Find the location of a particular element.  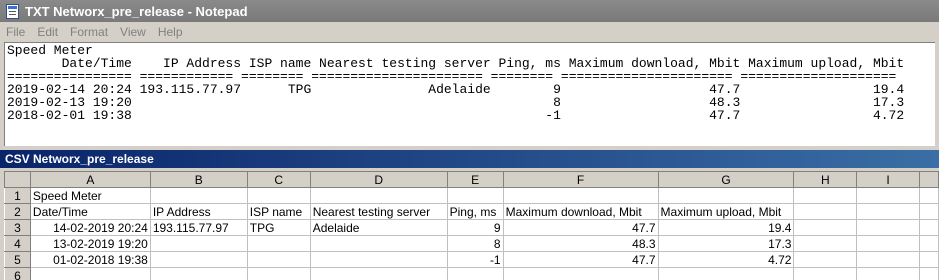

menu-view: View is located at coordinates (133, 32).